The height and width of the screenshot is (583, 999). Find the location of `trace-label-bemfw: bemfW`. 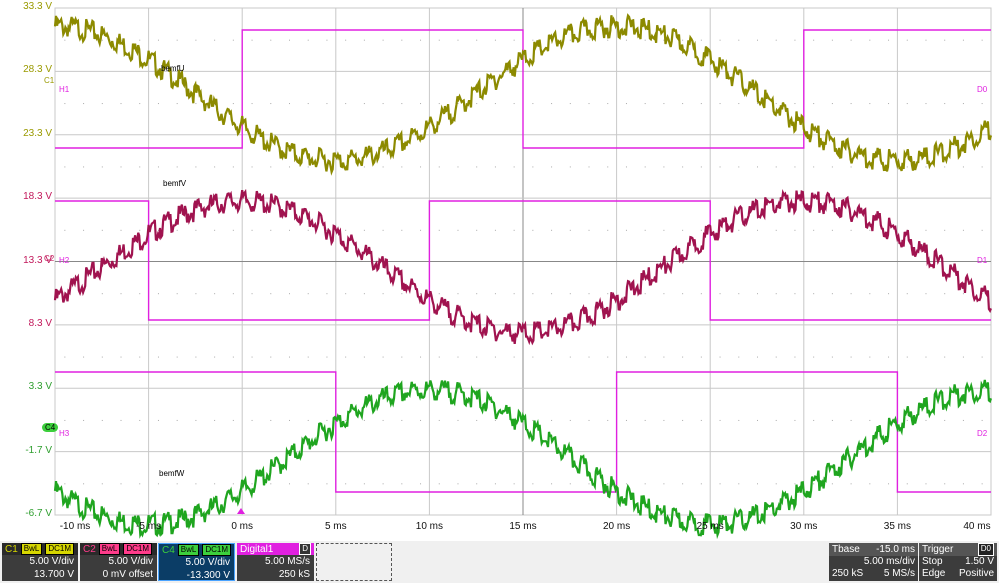

trace-label-bemfw: bemfW is located at coordinates (172, 473).